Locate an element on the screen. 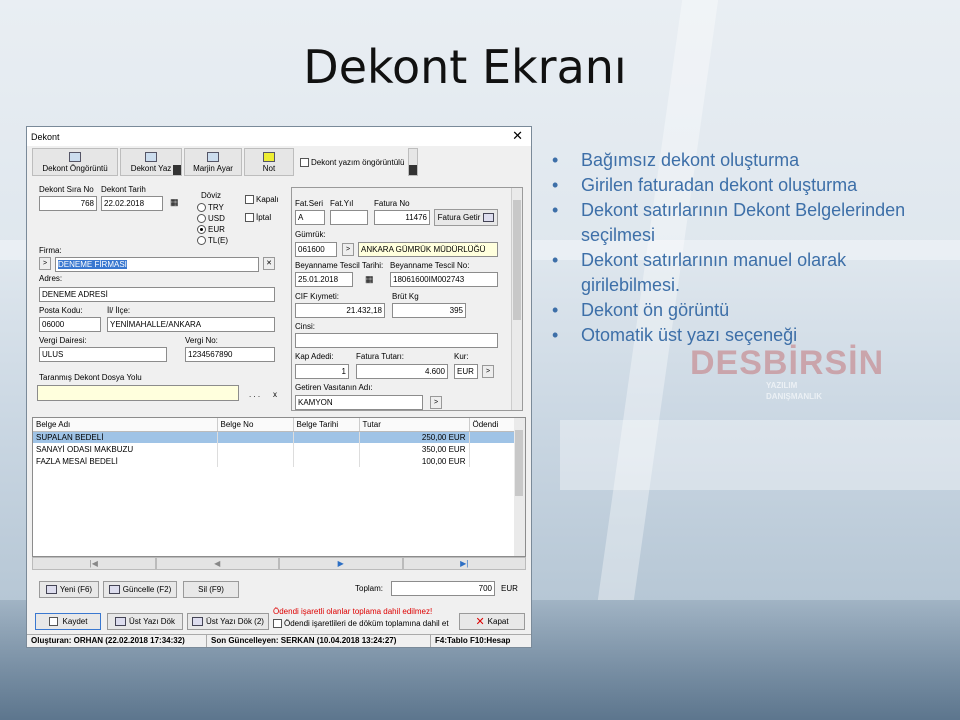  window-title: Dekont is located at coordinates (45, 136).